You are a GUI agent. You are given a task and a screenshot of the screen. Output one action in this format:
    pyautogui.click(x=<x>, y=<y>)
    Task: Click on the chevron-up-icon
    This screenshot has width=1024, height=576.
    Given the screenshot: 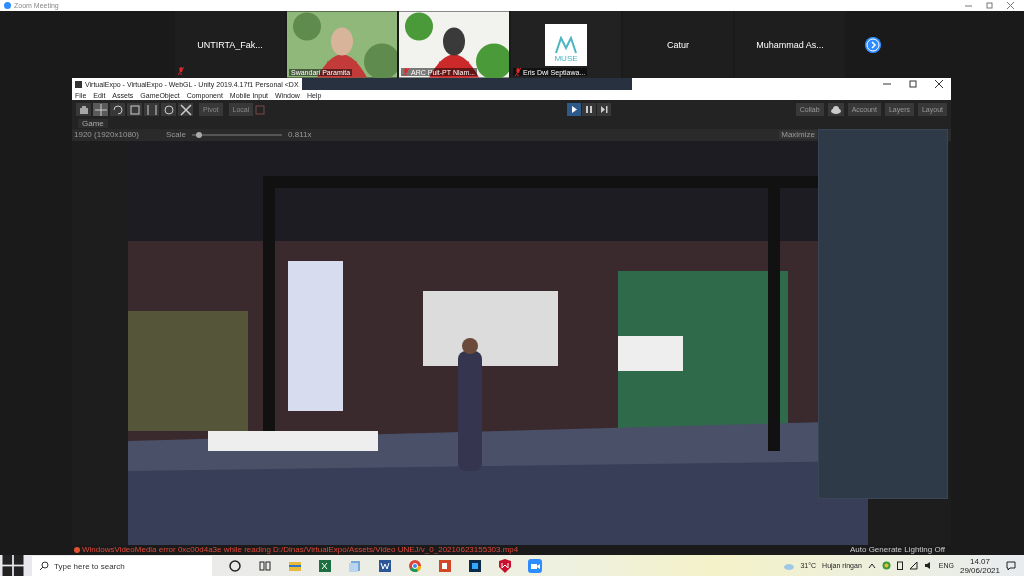 What is the action you would take?
    pyautogui.click(x=871, y=565)
    